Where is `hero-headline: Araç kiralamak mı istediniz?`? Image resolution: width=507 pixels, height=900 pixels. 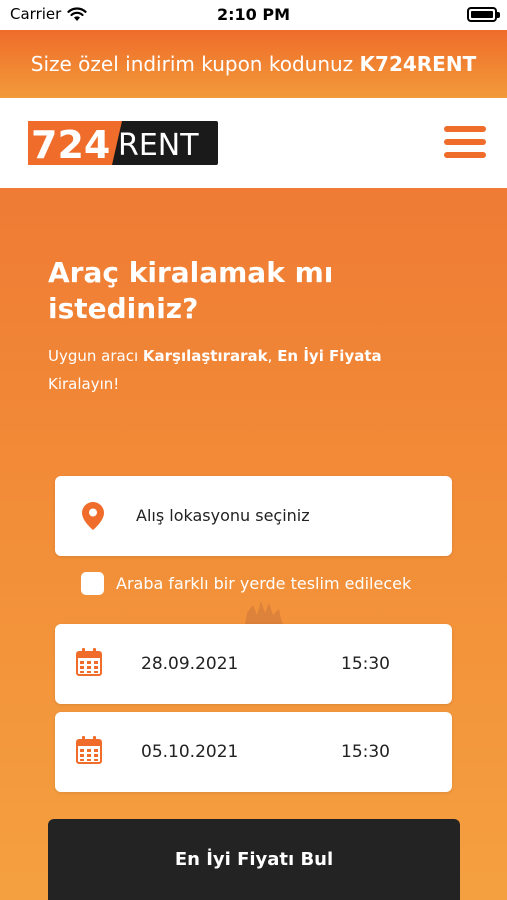
hero-headline: Araç kiralamak mı istediniz? is located at coordinates (191, 290).